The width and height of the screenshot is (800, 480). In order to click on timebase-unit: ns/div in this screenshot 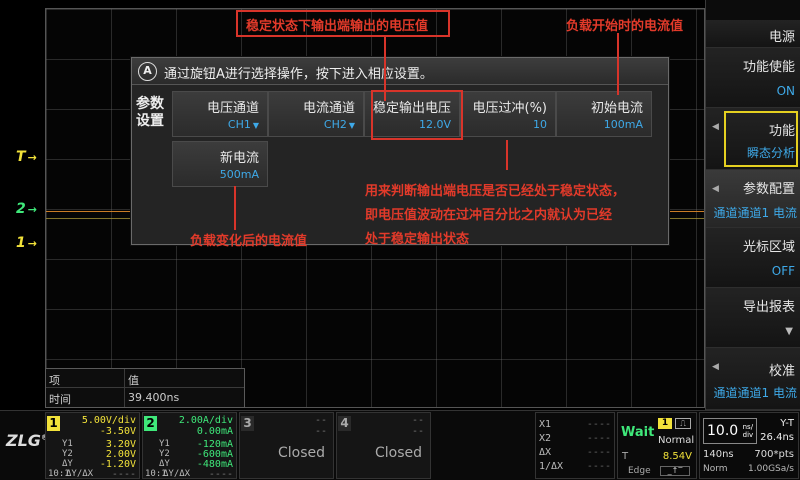, I will do `click(748, 431)`.